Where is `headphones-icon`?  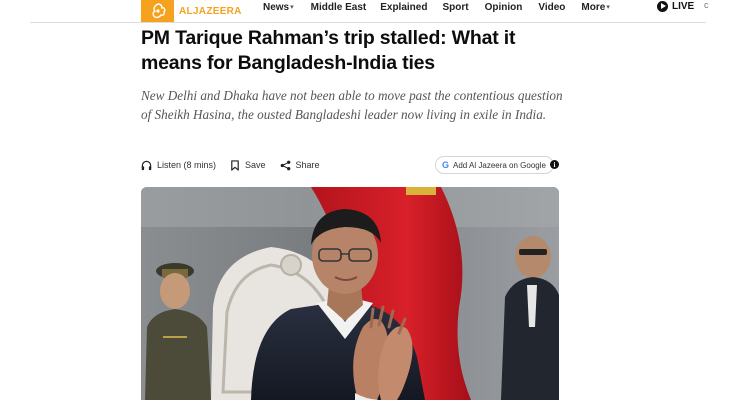 headphones-icon is located at coordinates (146, 165).